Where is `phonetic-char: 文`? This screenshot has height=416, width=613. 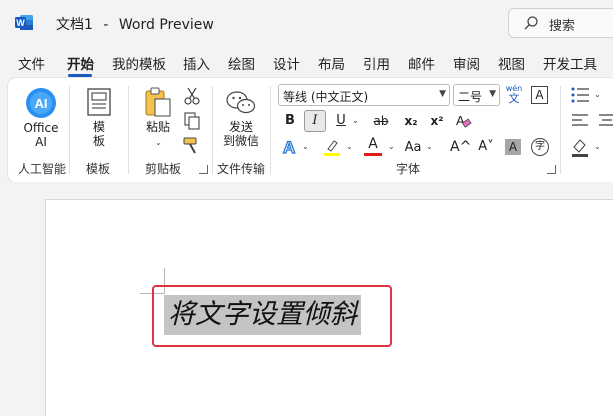
phonetic-char: 文 is located at coordinates (514, 98).